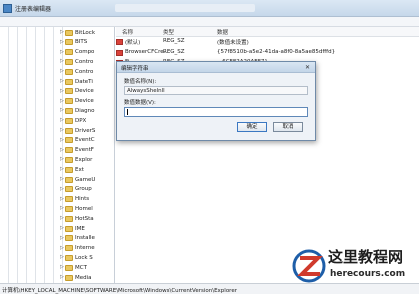  I want to click on tree-item: Homel, so click(79, 208).